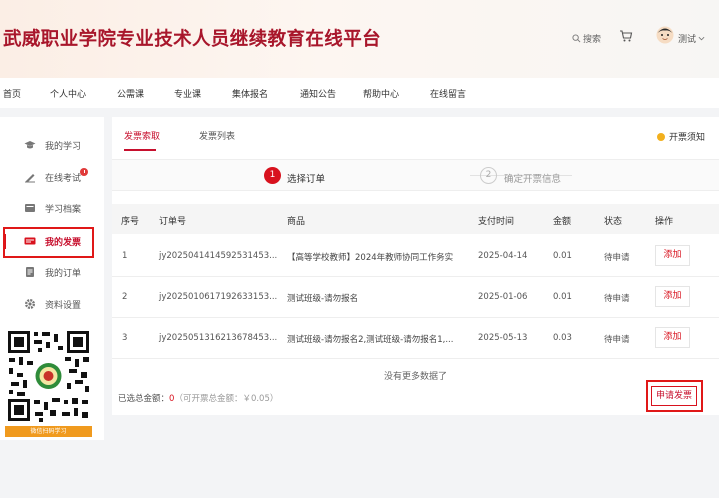 The width and height of the screenshot is (719, 498). I want to click on sidebar-item-label: 学习档案, so click(63, 209).